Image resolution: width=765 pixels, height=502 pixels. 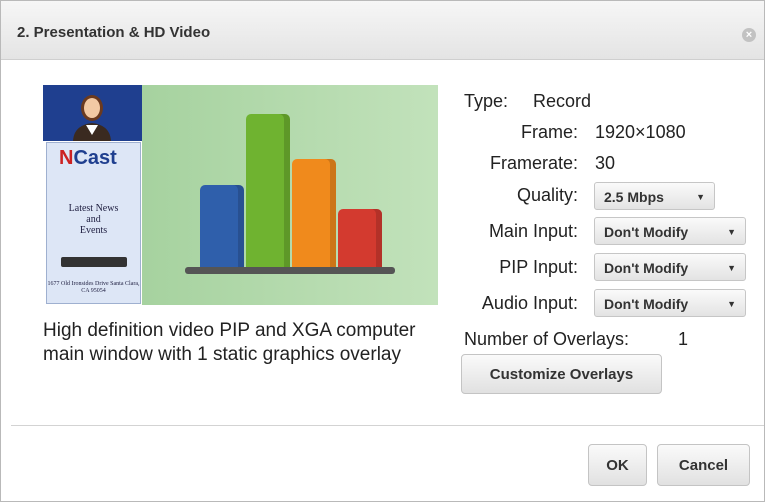 I want to click on close-icon: ×, so click(x=749, y=35).